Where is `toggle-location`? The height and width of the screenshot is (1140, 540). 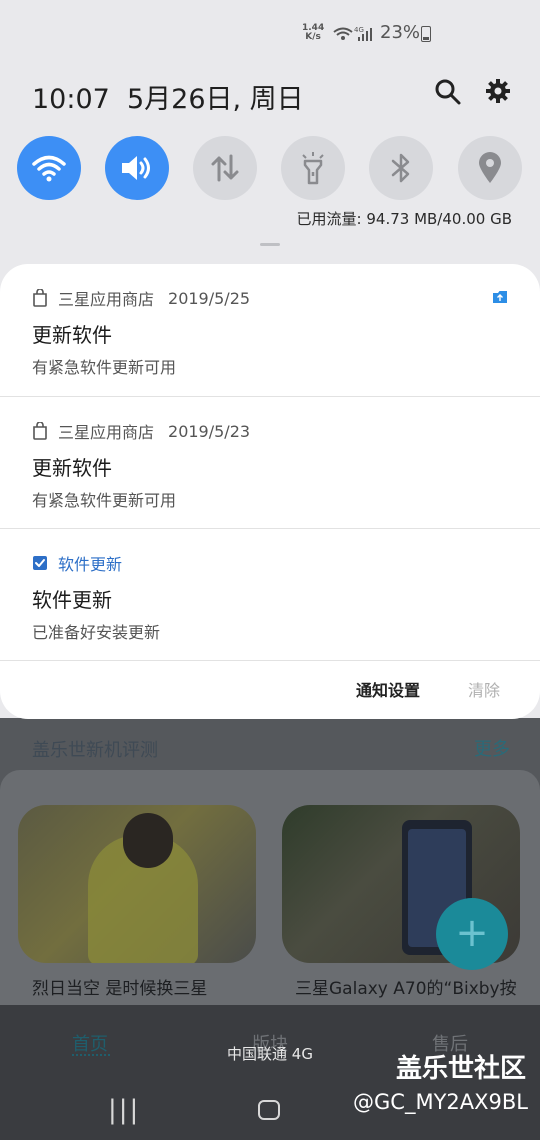
toggle-location is located at coordinates (490, 168).